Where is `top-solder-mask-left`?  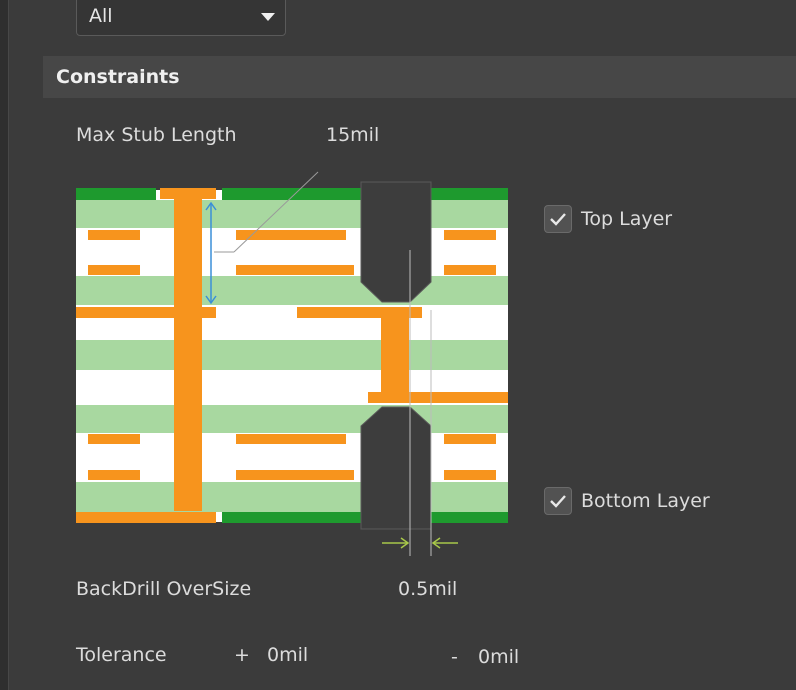 top-solder-mask-left is located at coordinates (116, 194).